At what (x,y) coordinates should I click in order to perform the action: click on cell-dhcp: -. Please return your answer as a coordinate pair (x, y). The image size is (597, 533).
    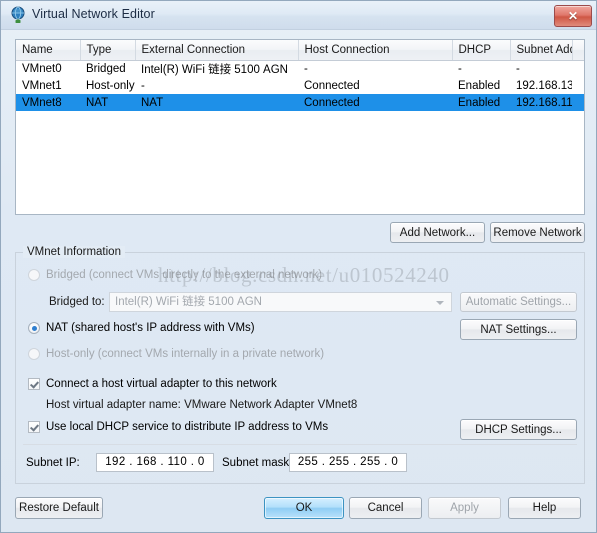
    Looking at the image, I should click on (460, 68).